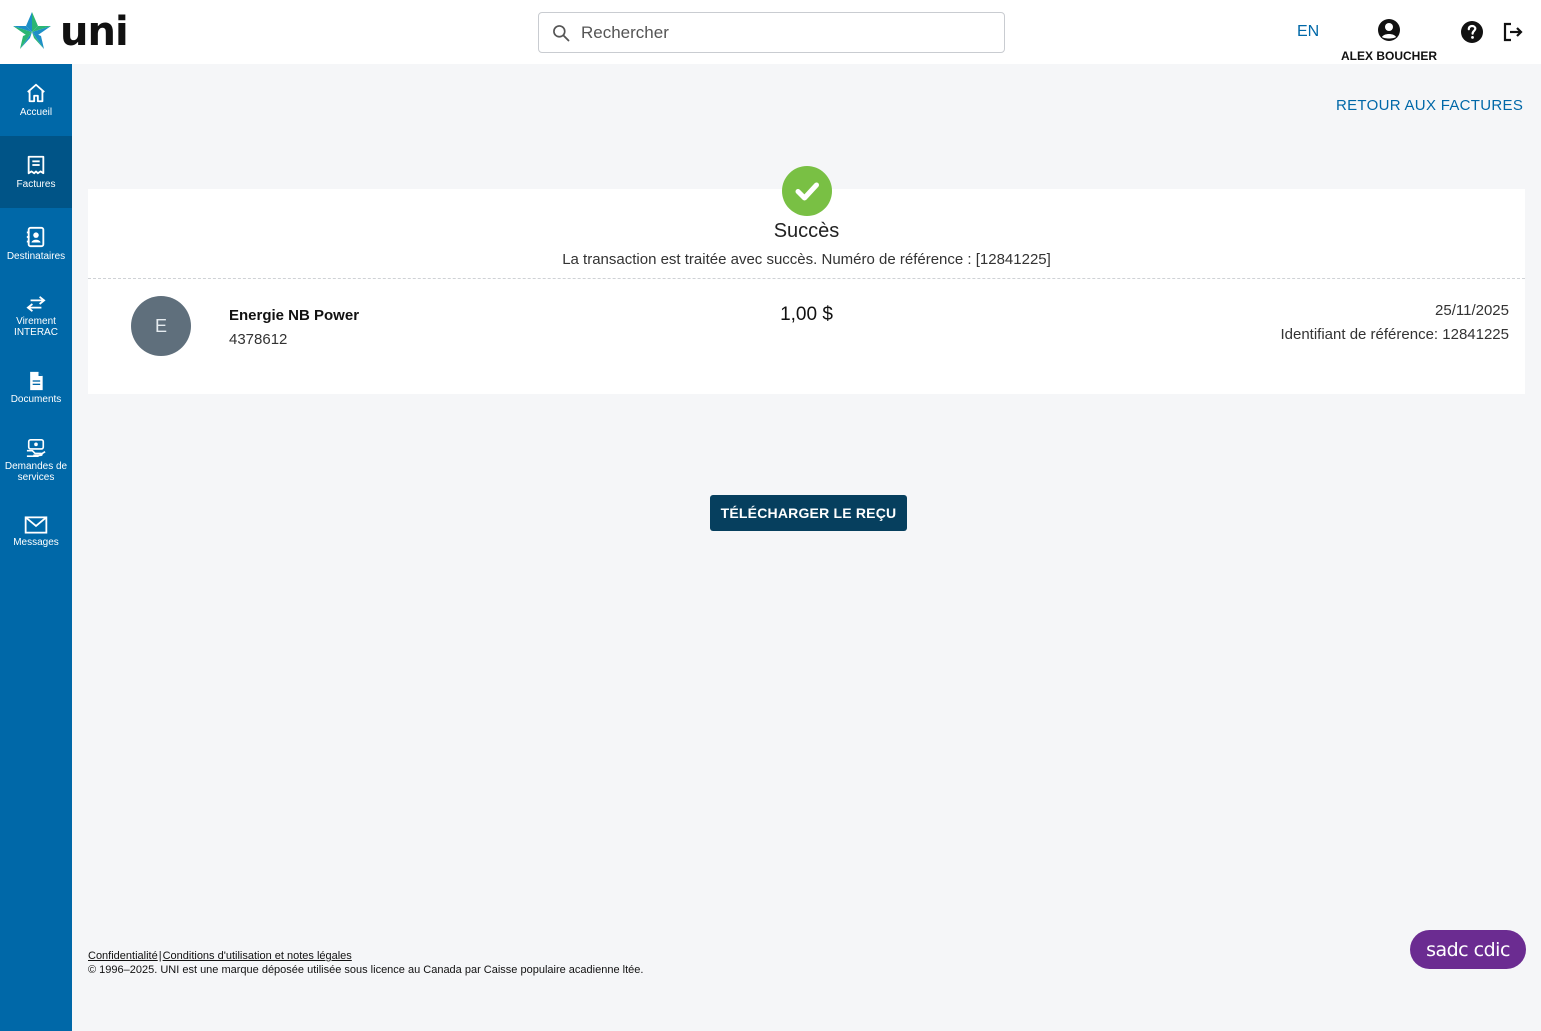 This screenshot has width=1541, height=1031. I want to click on logout-icon, so click(1513, 32).